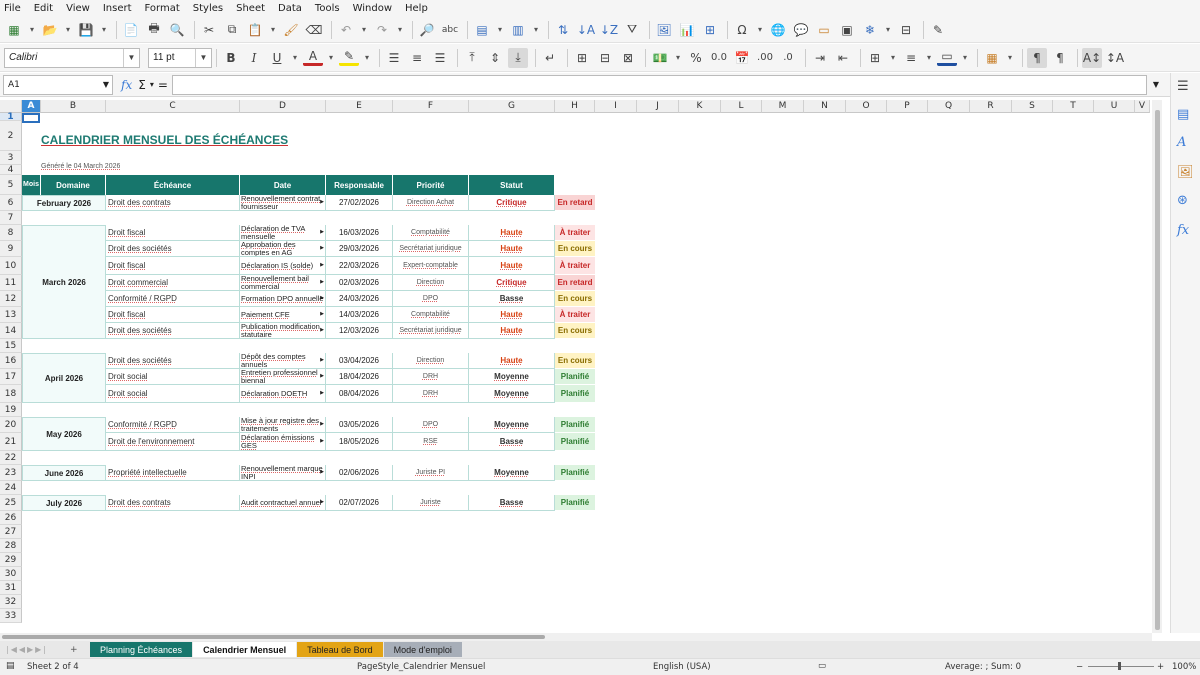 The image size is (1200, 675). Describe the element at coordinates (283, 473) in the screenshot. I see `echeance-cell: Renouvellement marque INPI` at that location.